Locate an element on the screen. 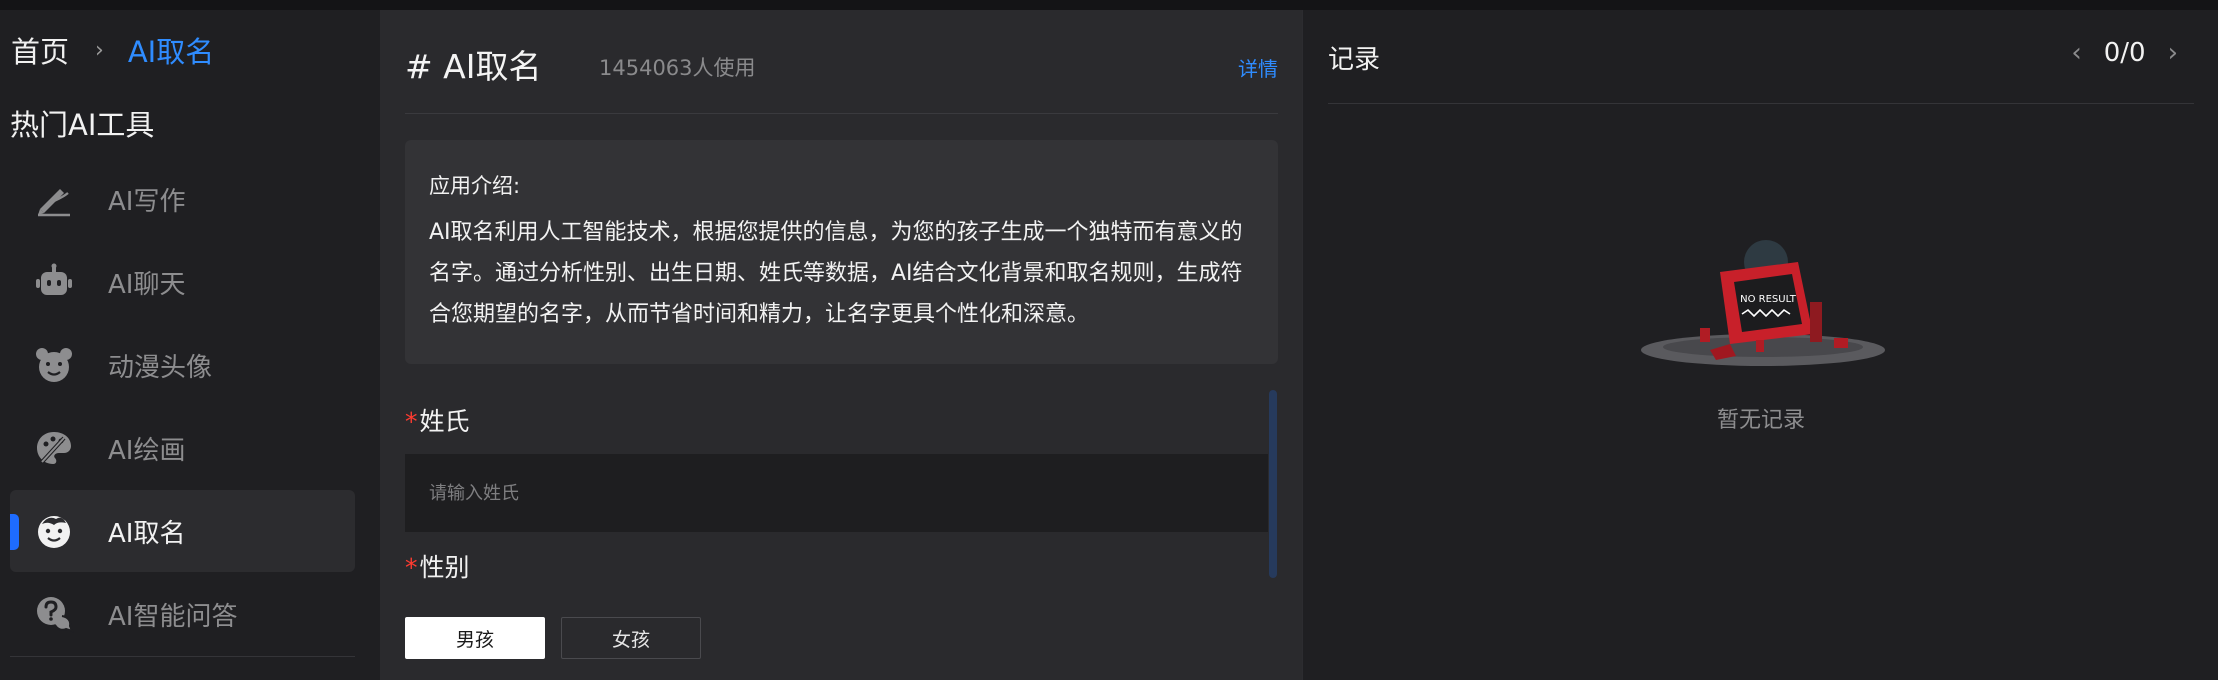  sidebar-item-ai-writing: AI写作 is located at coordinates (182, 199).